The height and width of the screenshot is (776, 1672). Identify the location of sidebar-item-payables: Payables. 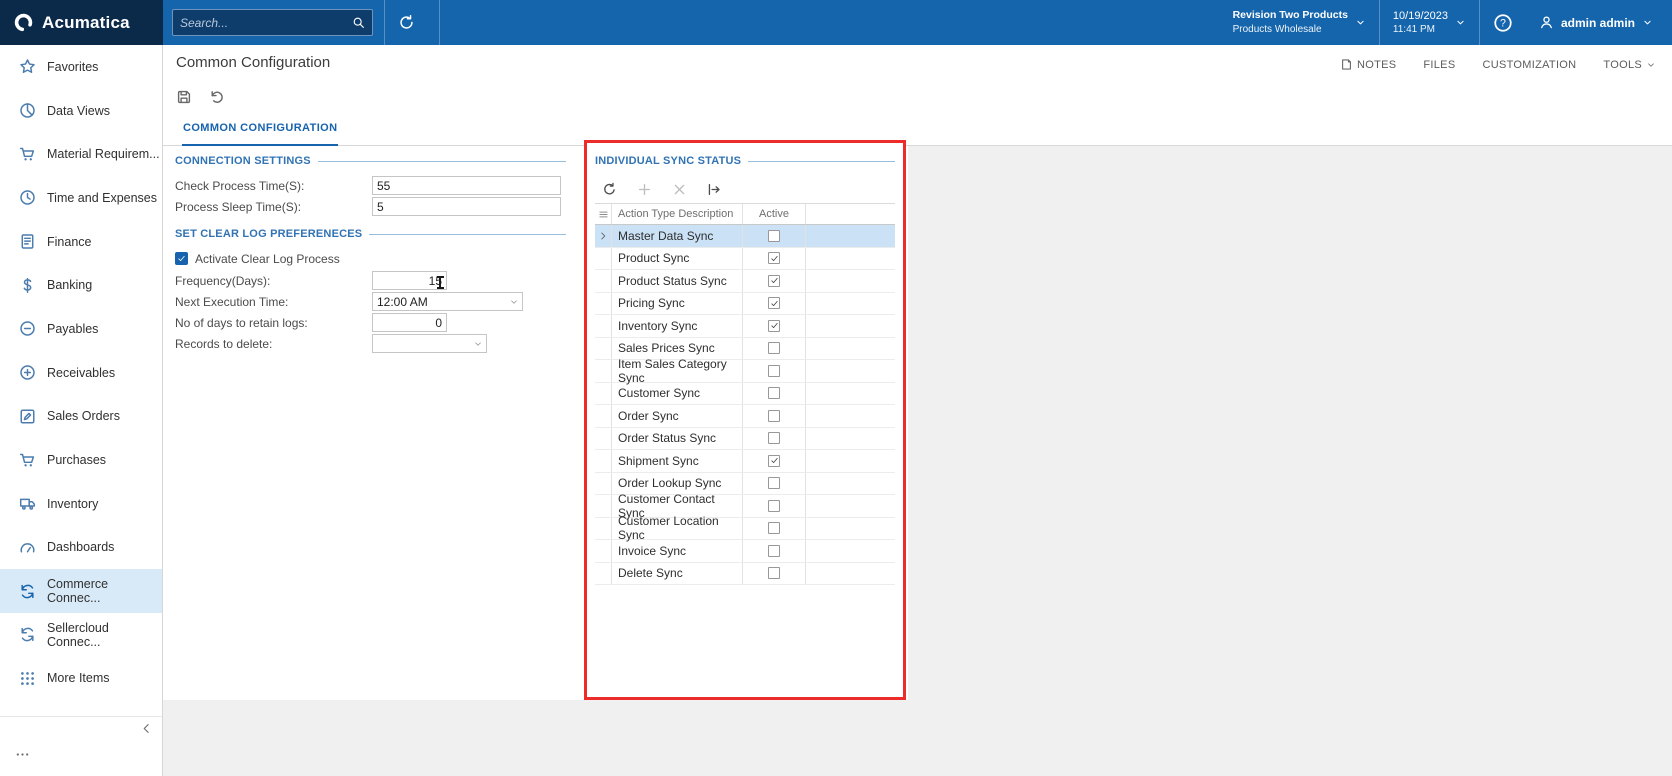
(81, 329).